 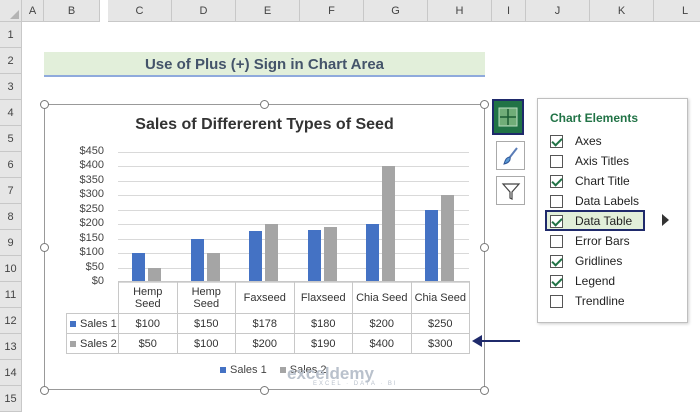 I want to click on chart-styles-button, so click(x=510, y=155).